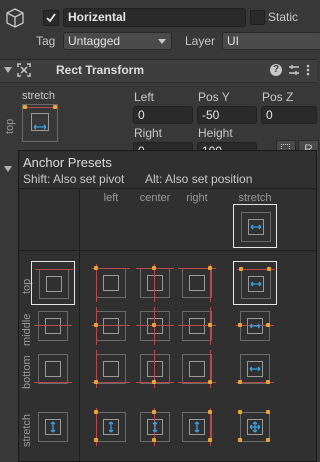 The width and height of the screenshot is (320, 462). What do you see at coordinates (155, 369) in the screenshot?
I see `anchor-preset-bottom-center` at bounding box center [155, 369].